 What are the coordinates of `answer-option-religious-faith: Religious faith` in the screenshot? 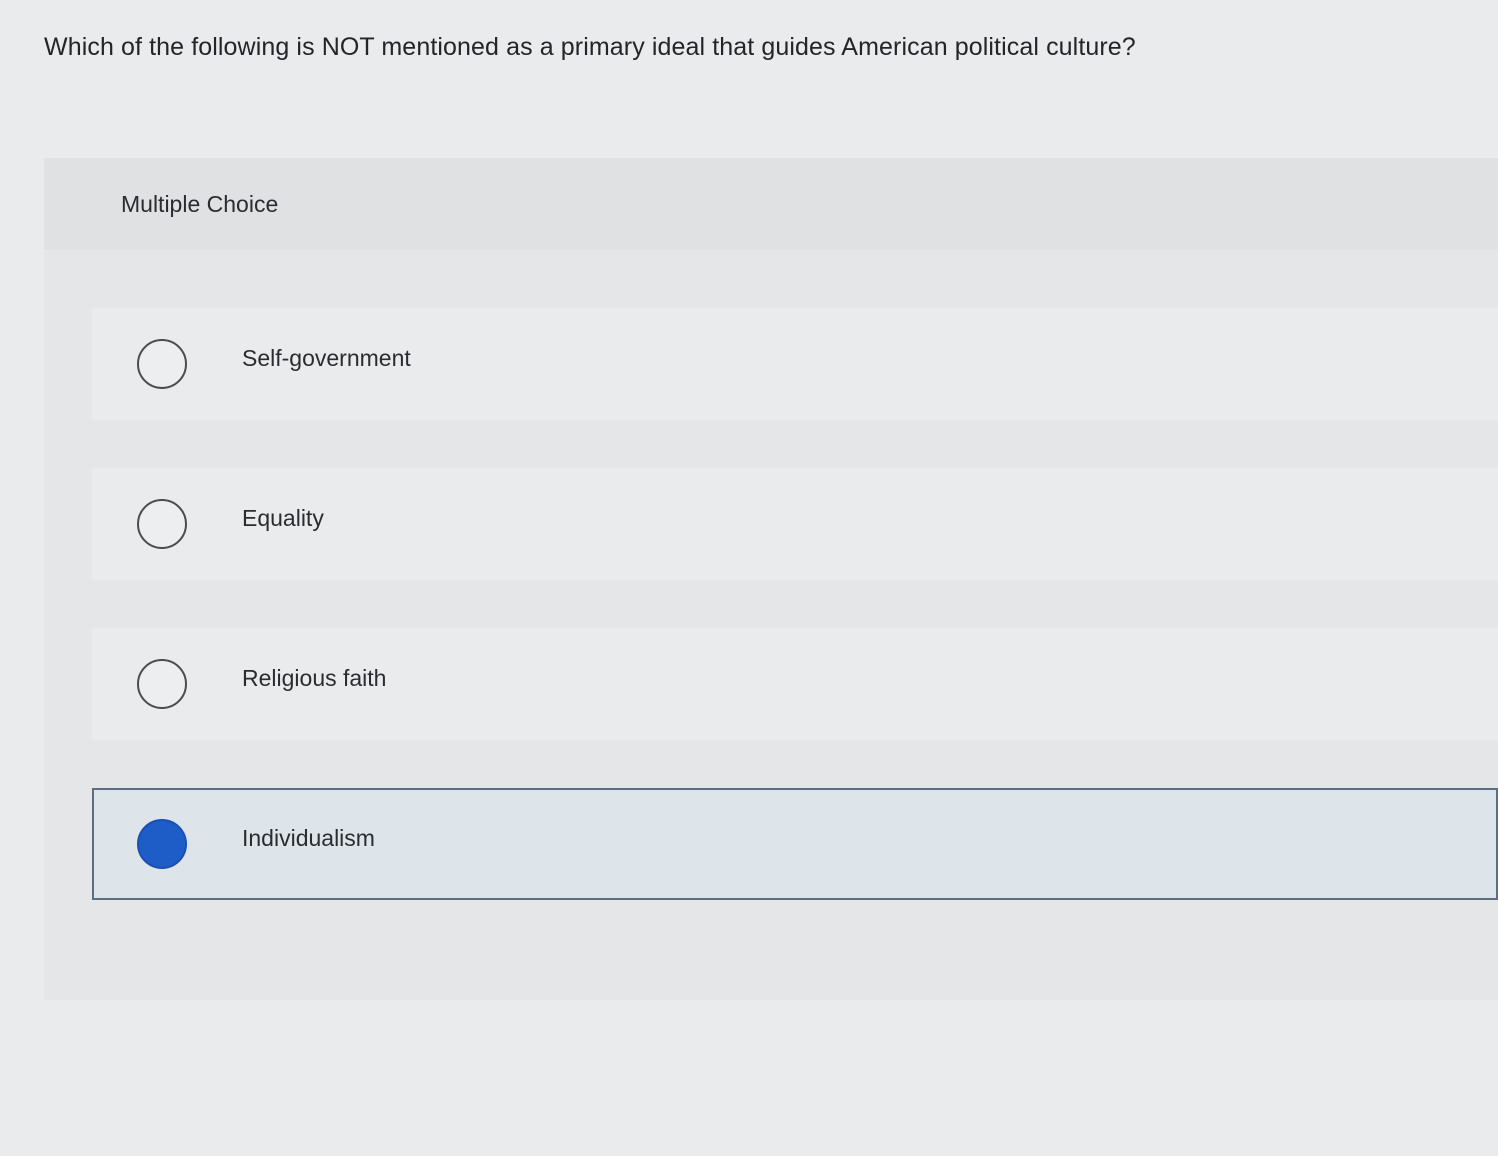 It's located at (795, 684).